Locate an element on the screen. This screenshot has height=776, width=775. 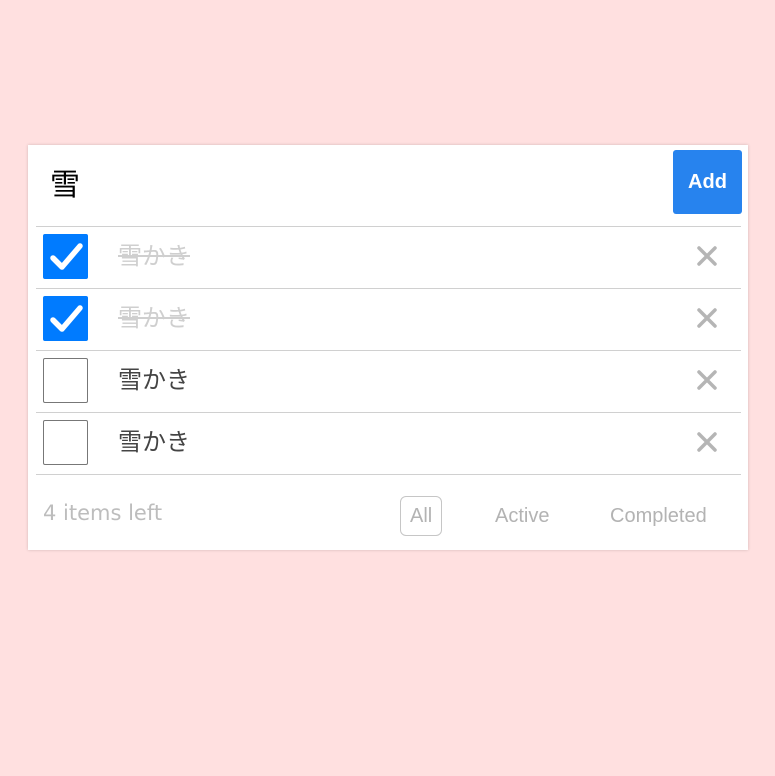
new-todo-row: Add is located at coordinates (389, 188).